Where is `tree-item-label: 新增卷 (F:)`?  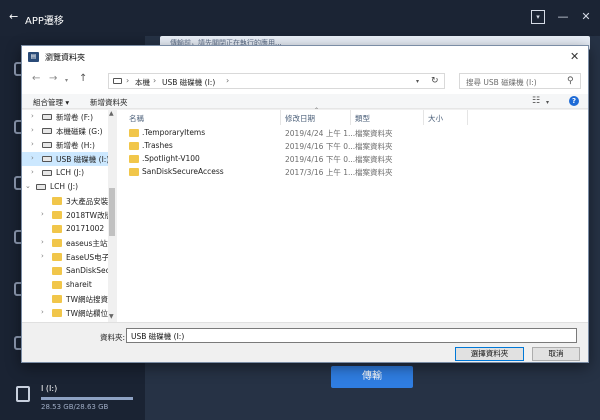
tree-item-label: 新增卷 (F:) is located at coordinates (74, 117).